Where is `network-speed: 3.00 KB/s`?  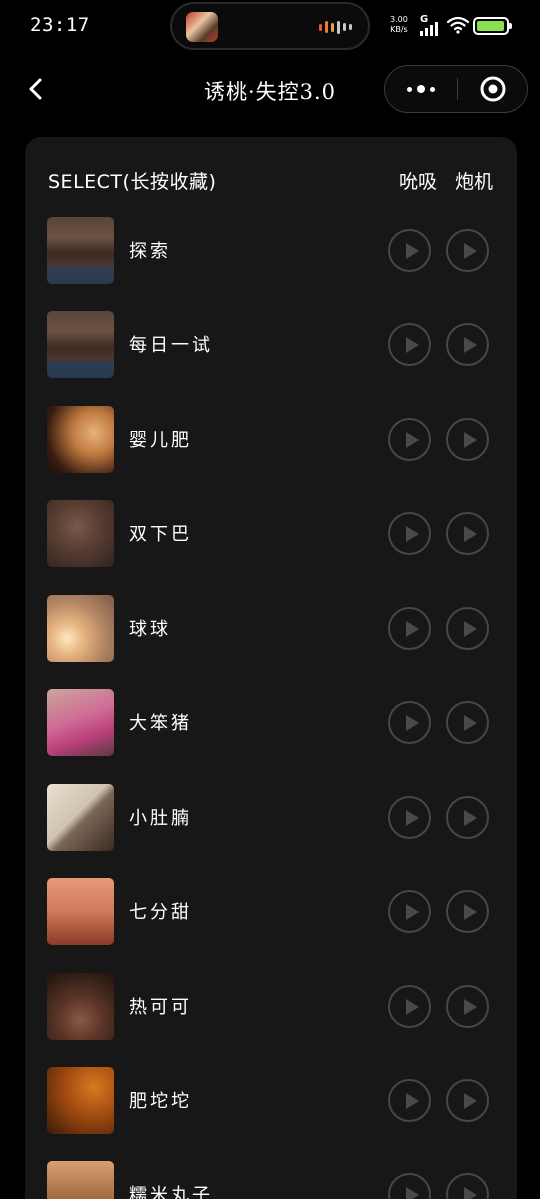
network-speed: 3.00 KB/s is located at coordinates (399, 25).